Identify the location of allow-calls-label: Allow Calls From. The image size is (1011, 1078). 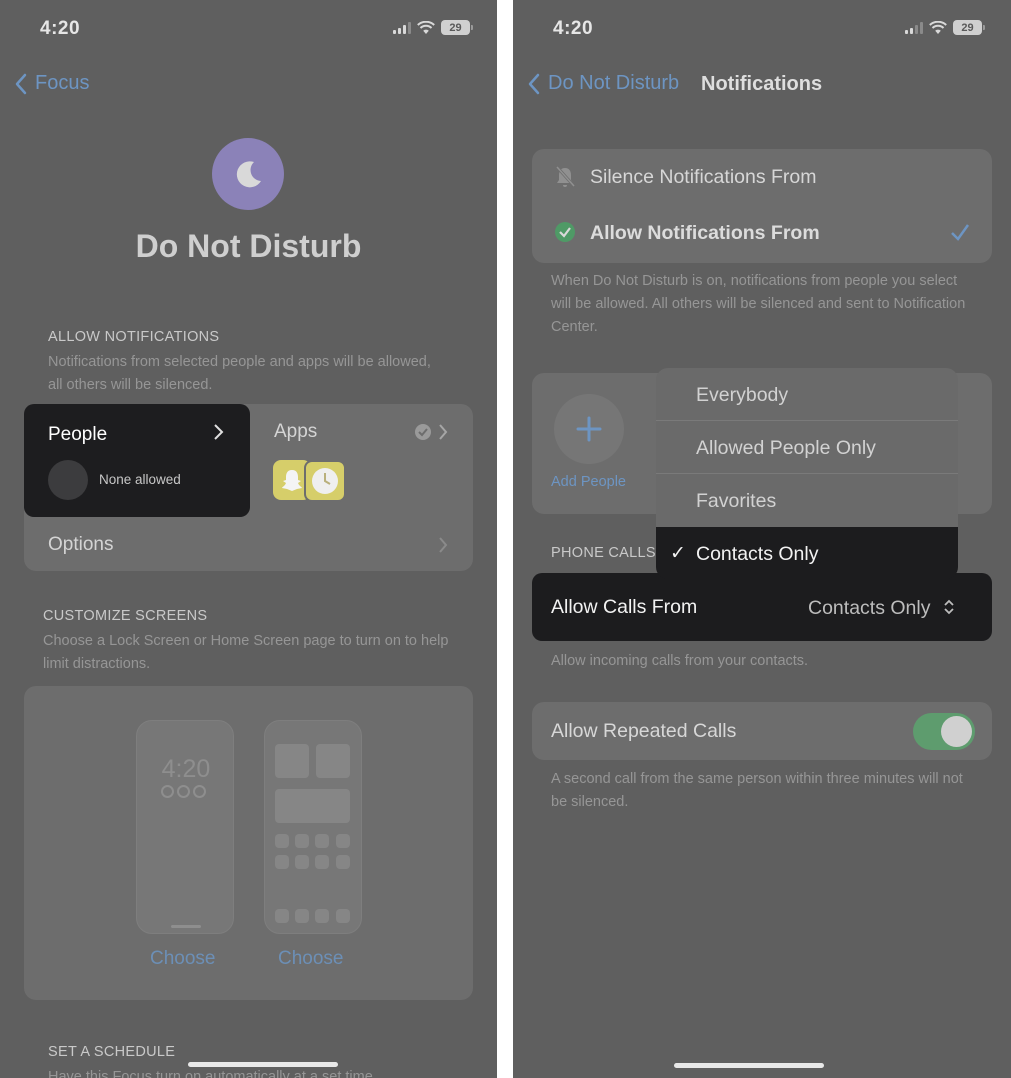
(624, 607).